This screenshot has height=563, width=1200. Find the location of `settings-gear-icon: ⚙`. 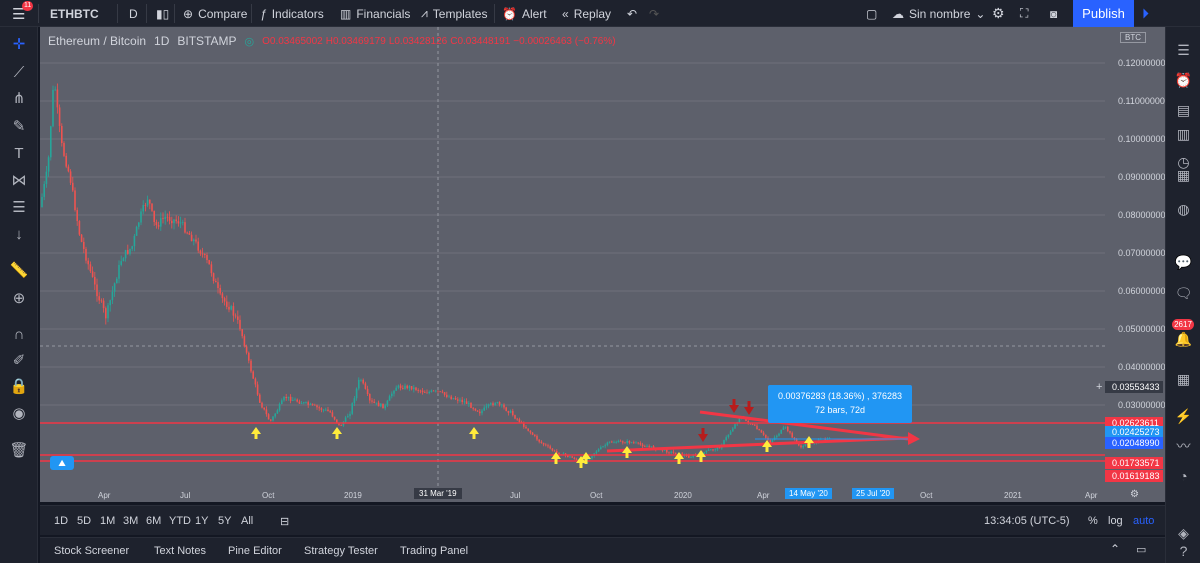

settings-gear-icon: ⚙ is located at coordinates (998, 13).